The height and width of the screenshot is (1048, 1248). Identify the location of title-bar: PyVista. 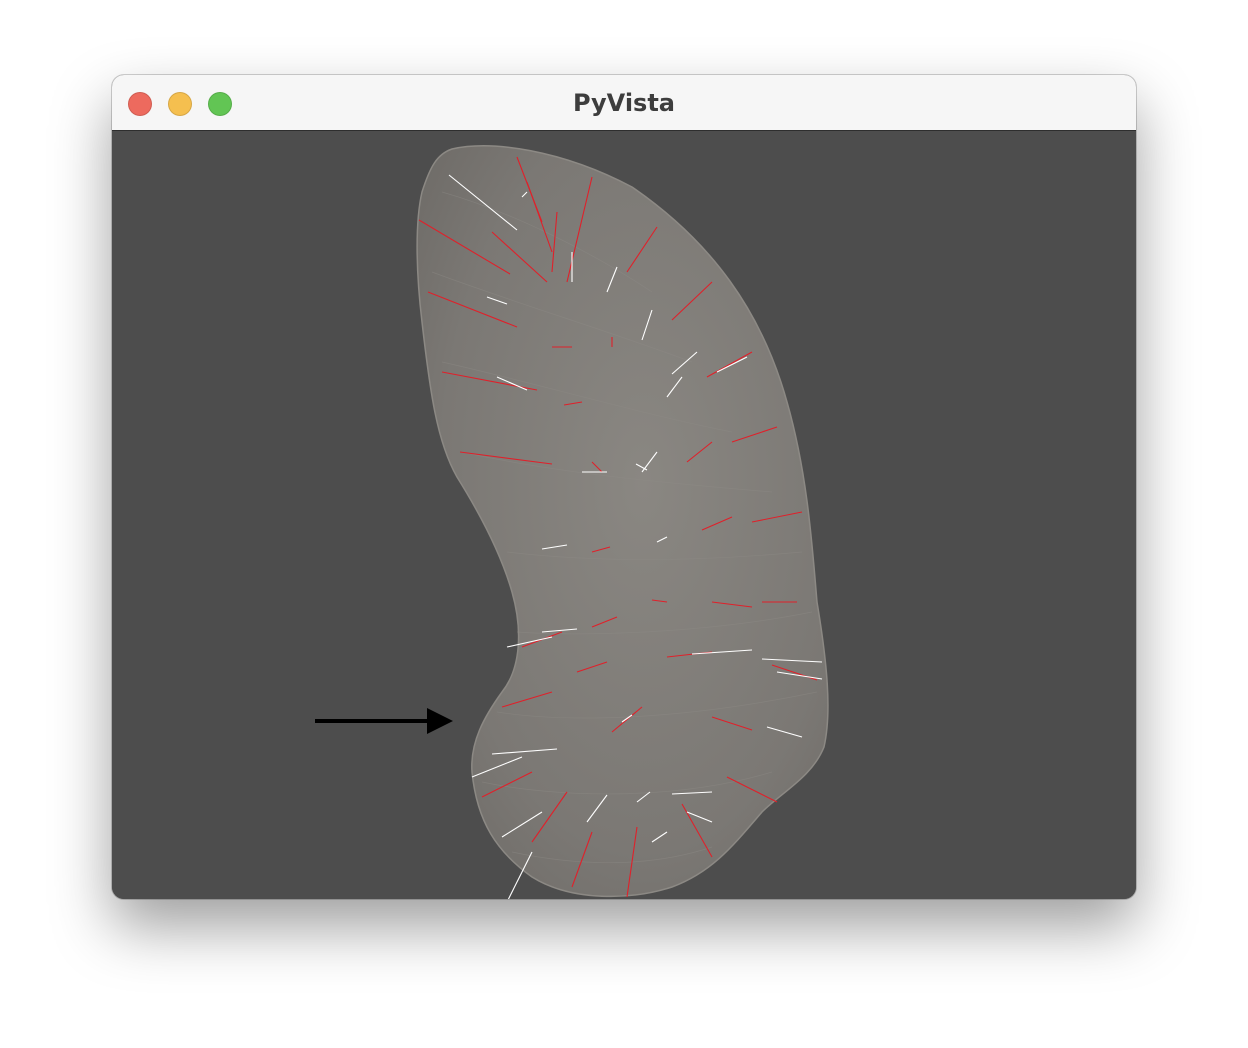
(624, 103).